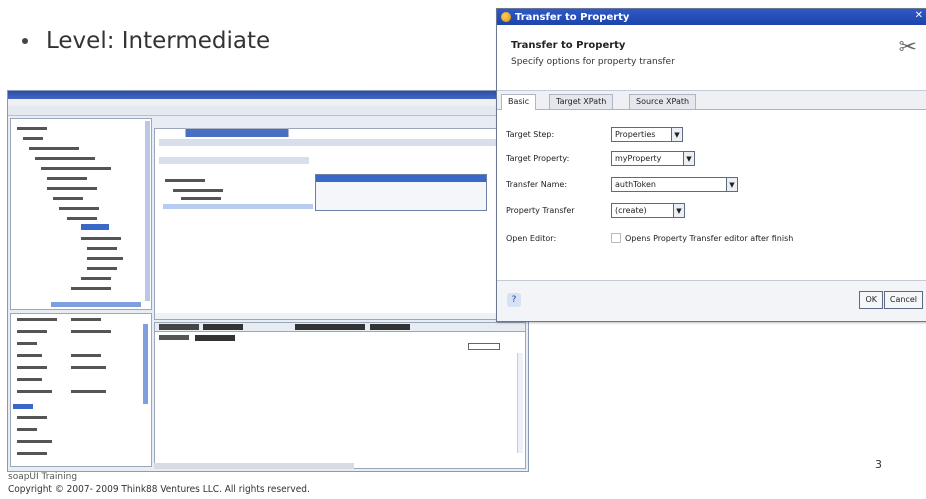 The width and height of the screenshot is (926, 499). Describe the element at coordinates (871, 300) in the screenshot. I see `ok-button: OK` at that location.